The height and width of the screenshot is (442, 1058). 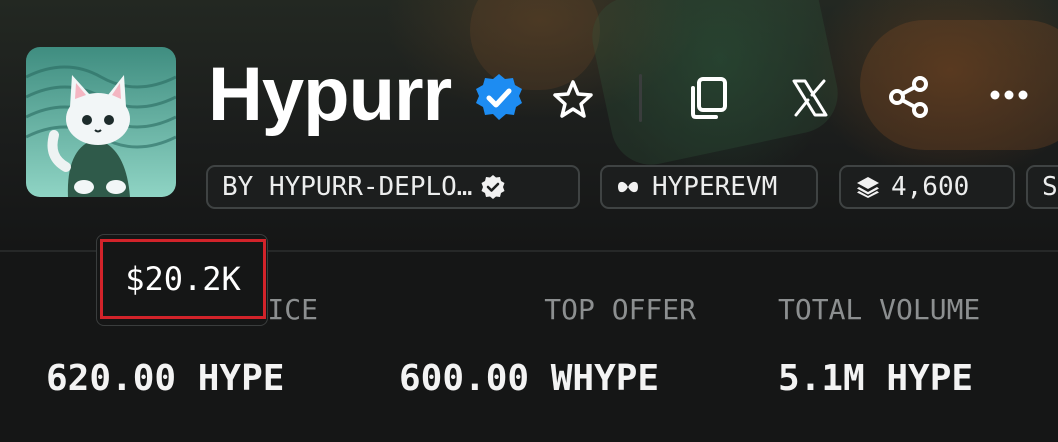 I want to click on copy-icon, so click(x=708, y=98).